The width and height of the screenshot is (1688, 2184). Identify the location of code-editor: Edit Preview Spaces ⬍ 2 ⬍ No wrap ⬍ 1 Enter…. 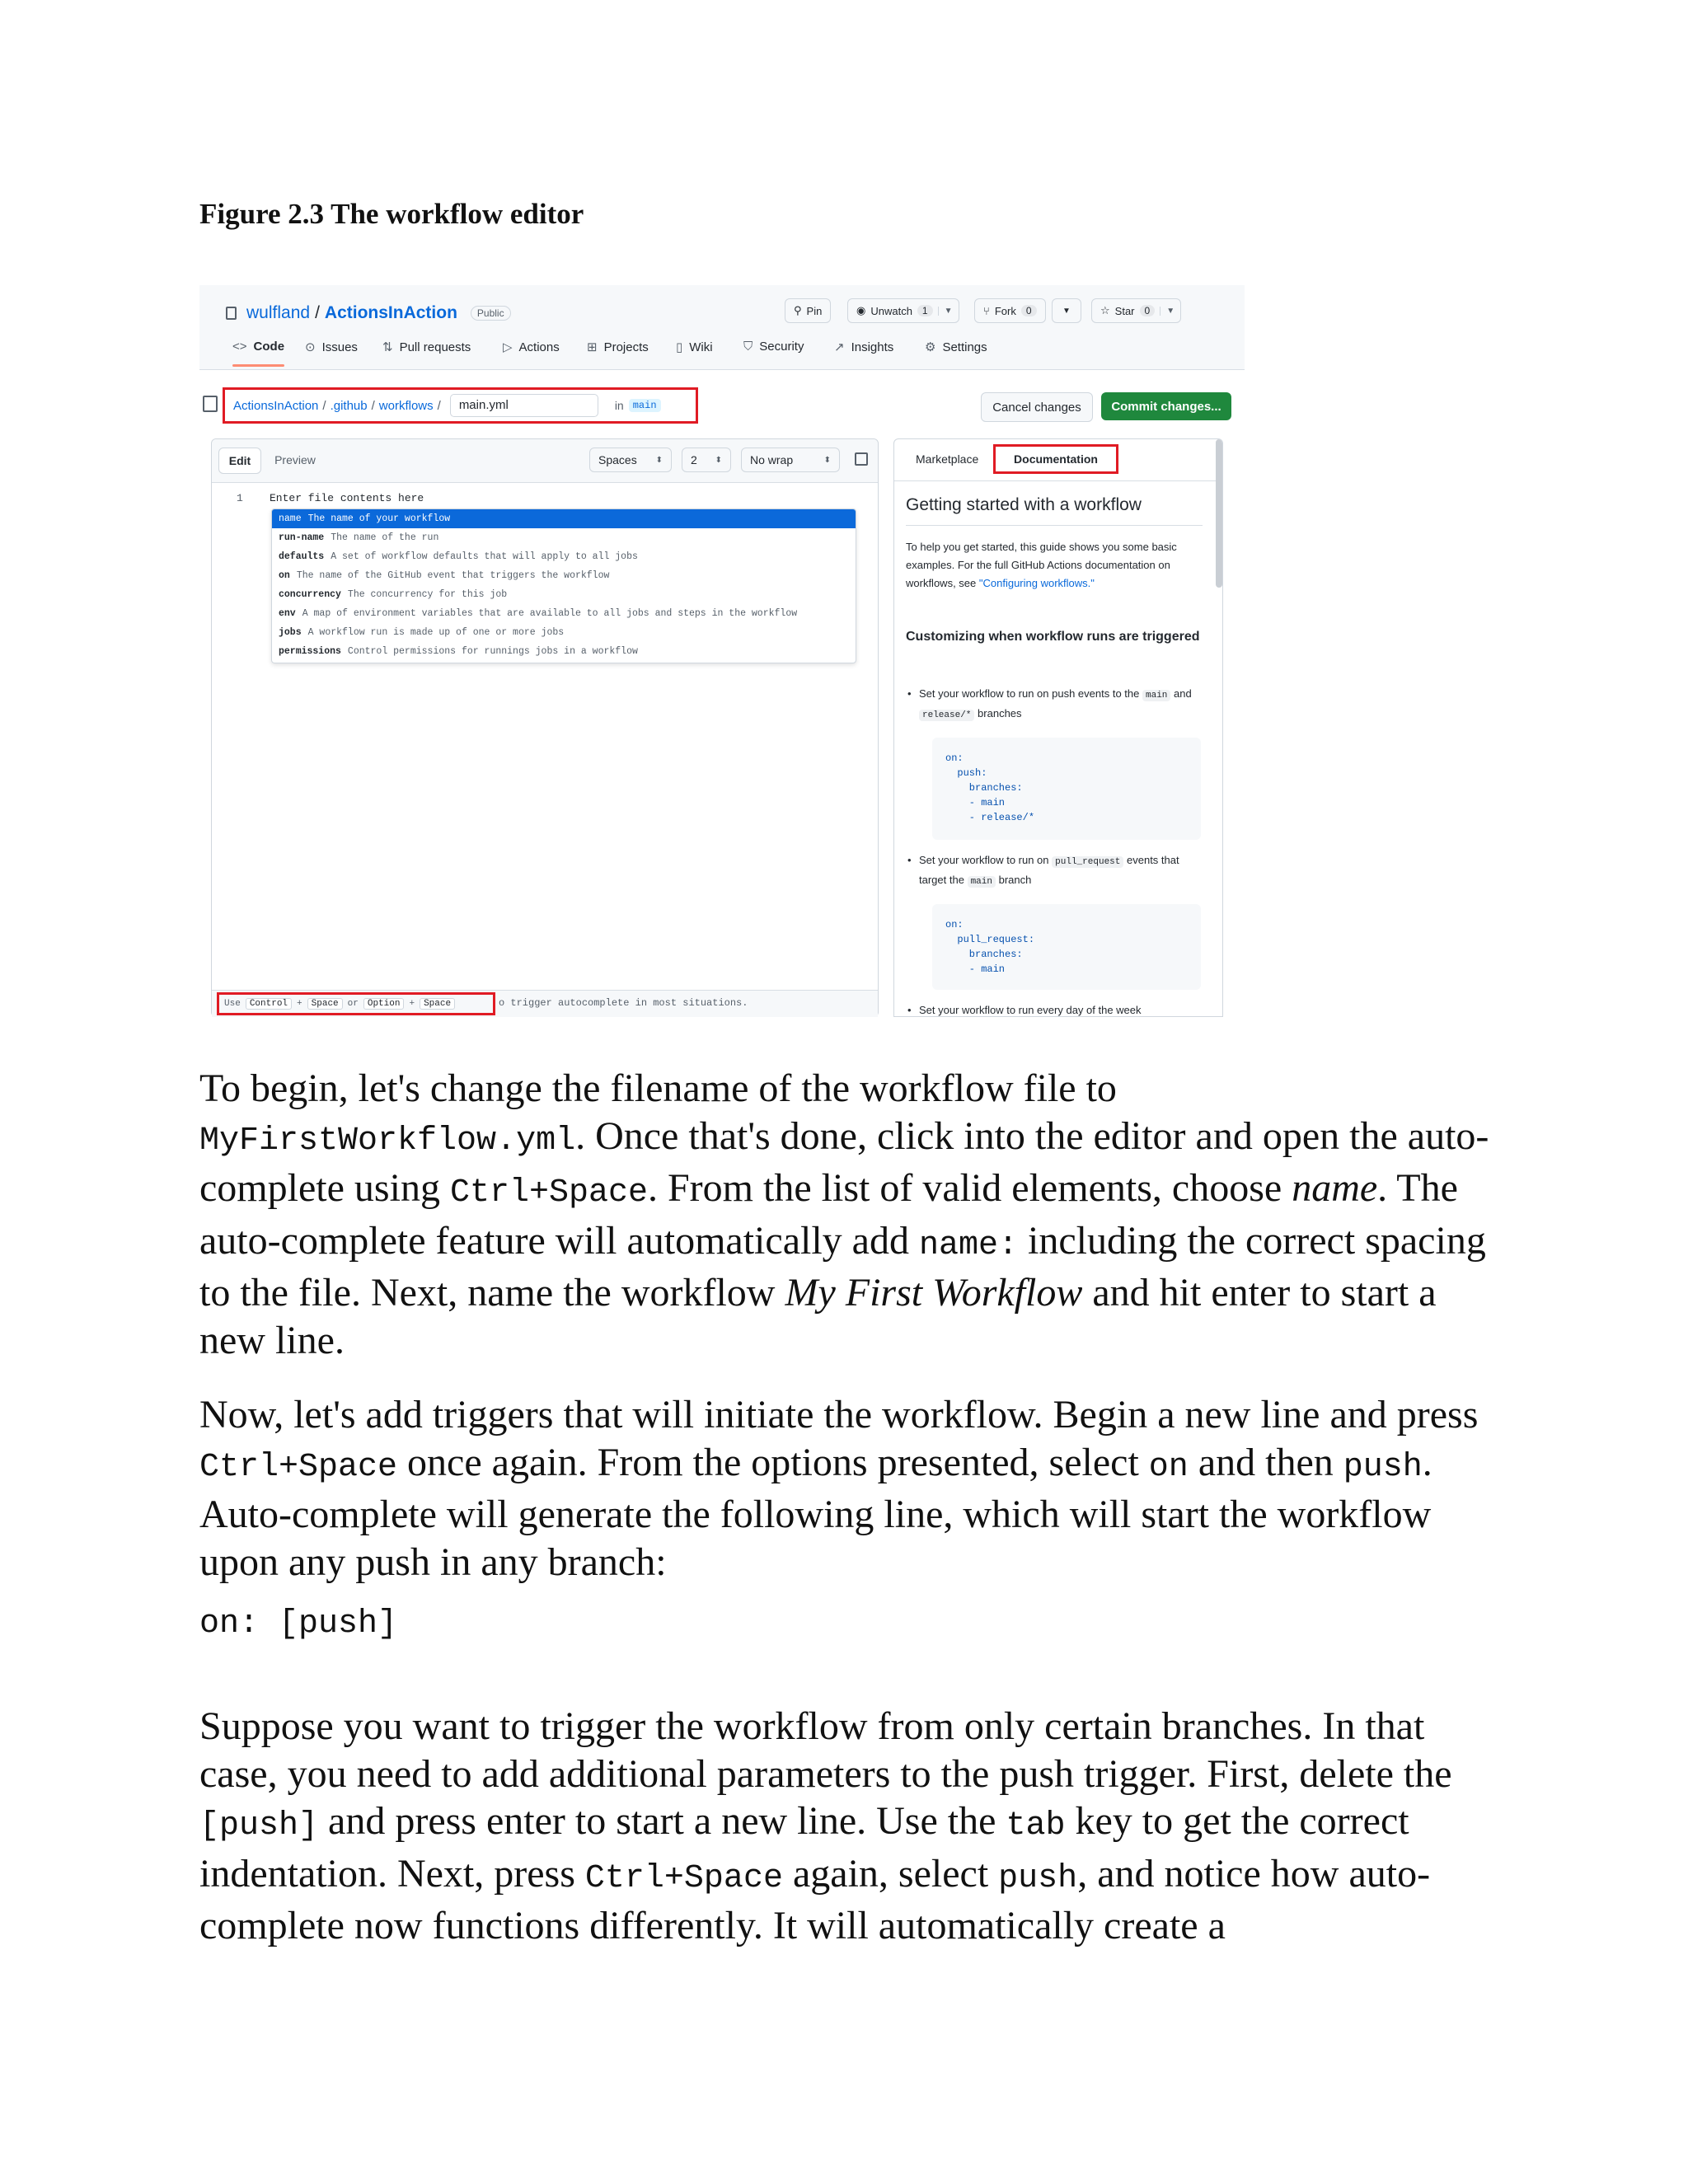
(545, 727).